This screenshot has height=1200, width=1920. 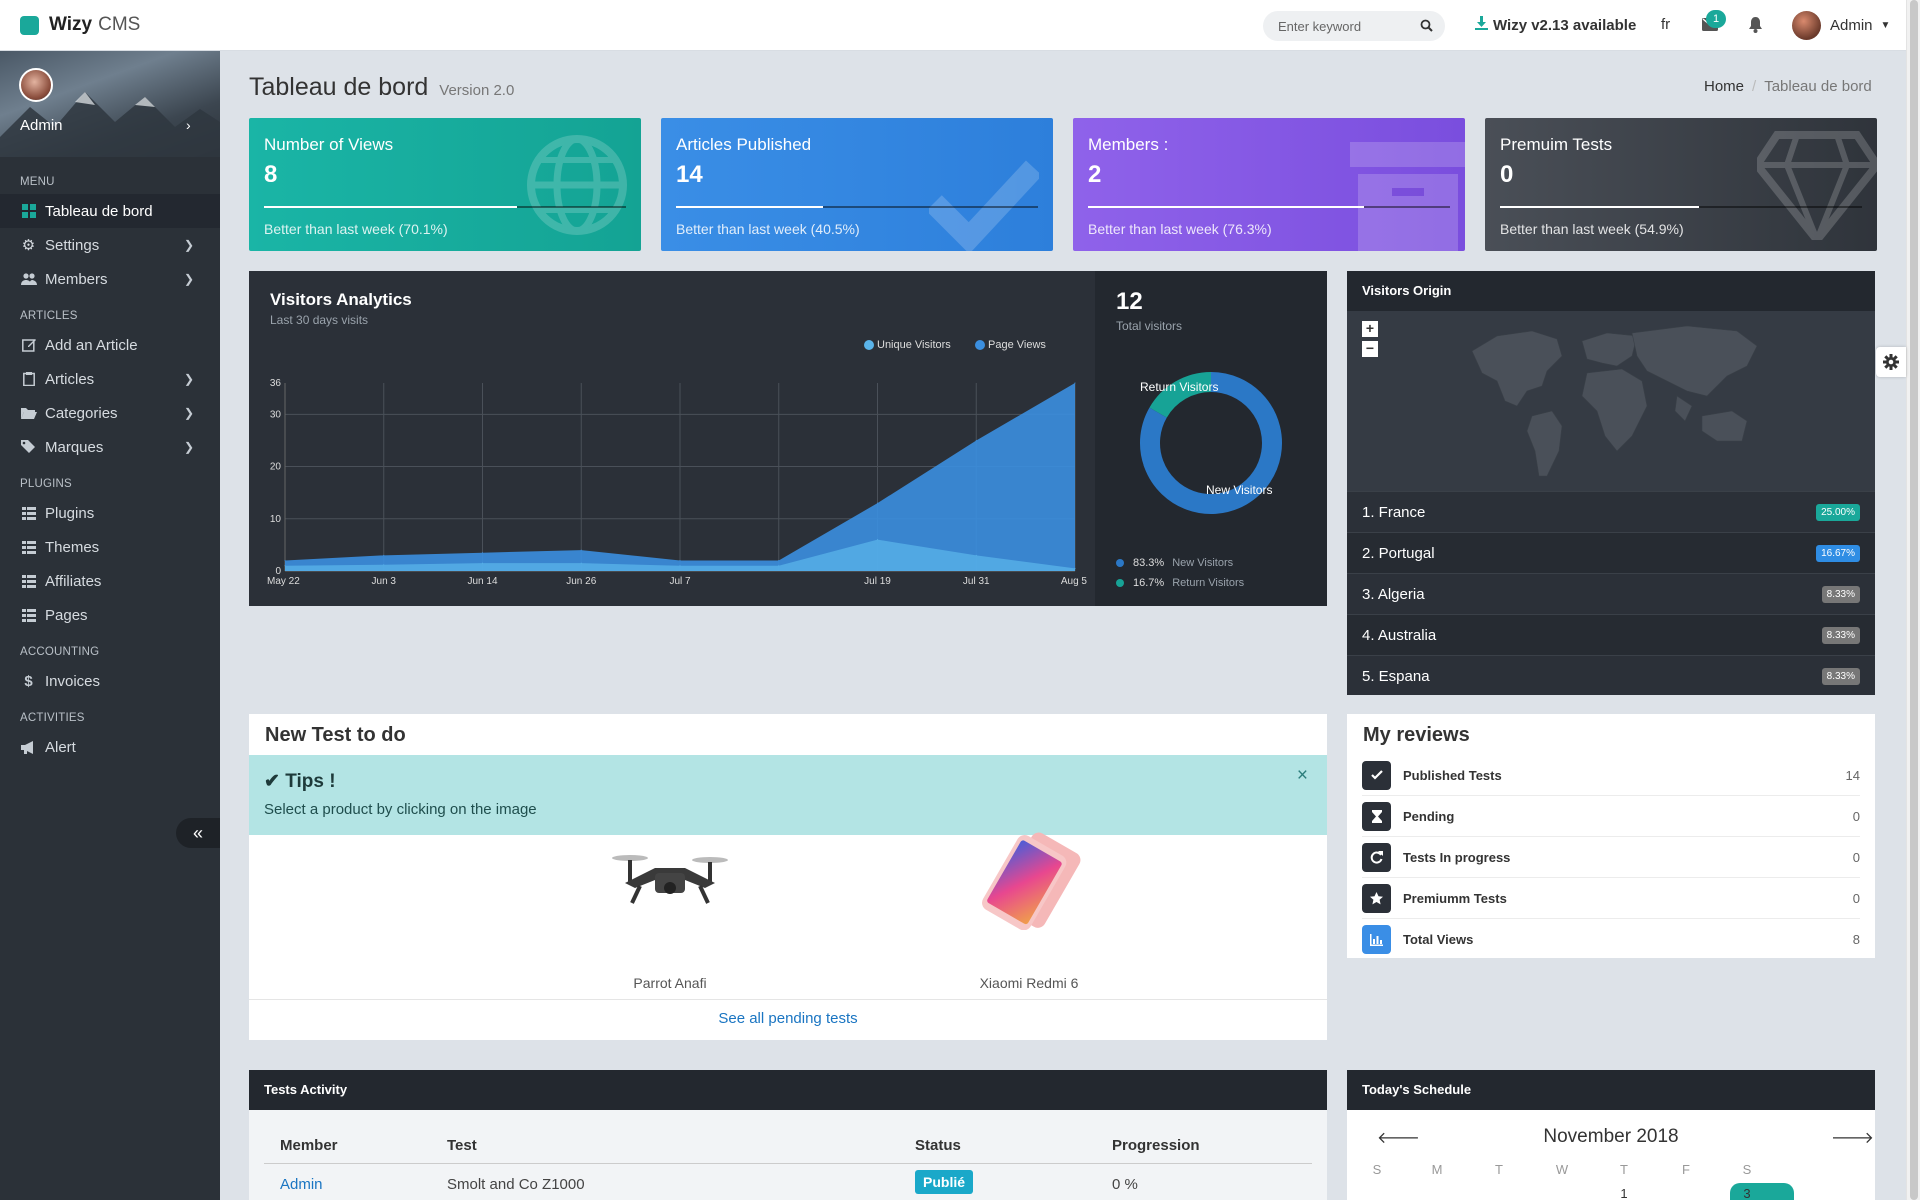 I want to click on column-header-progression: Progression, so click(x=1156, y=1145).